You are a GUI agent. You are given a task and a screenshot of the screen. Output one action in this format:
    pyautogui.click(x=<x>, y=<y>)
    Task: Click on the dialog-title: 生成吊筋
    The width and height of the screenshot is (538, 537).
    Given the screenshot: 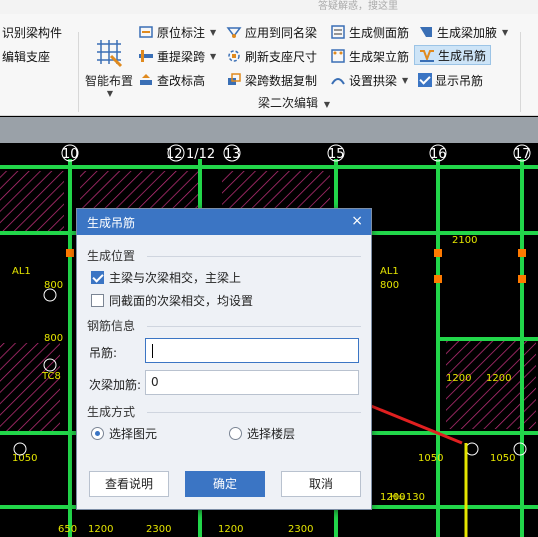 What is the action you would take?
    pyautogui.click(x=111, y=223)
    